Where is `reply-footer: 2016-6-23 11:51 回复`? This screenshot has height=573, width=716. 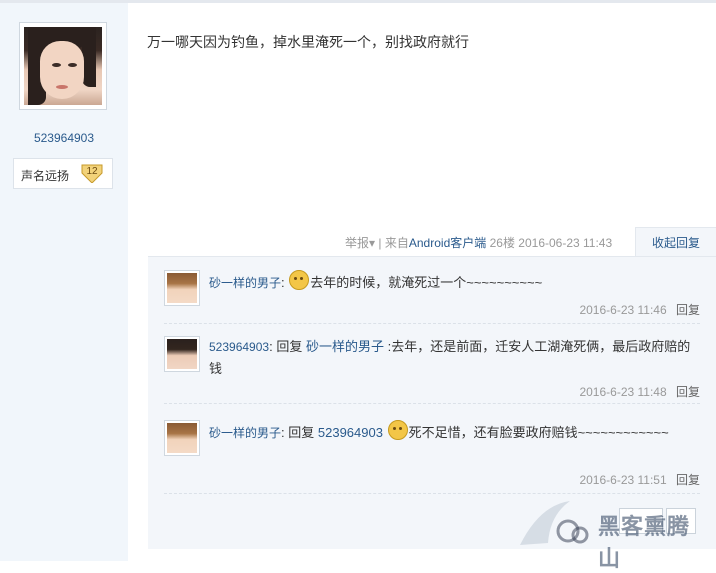 reply-footer: 2016-6-23 11:51 回复 is located at coordinates (639, 479).